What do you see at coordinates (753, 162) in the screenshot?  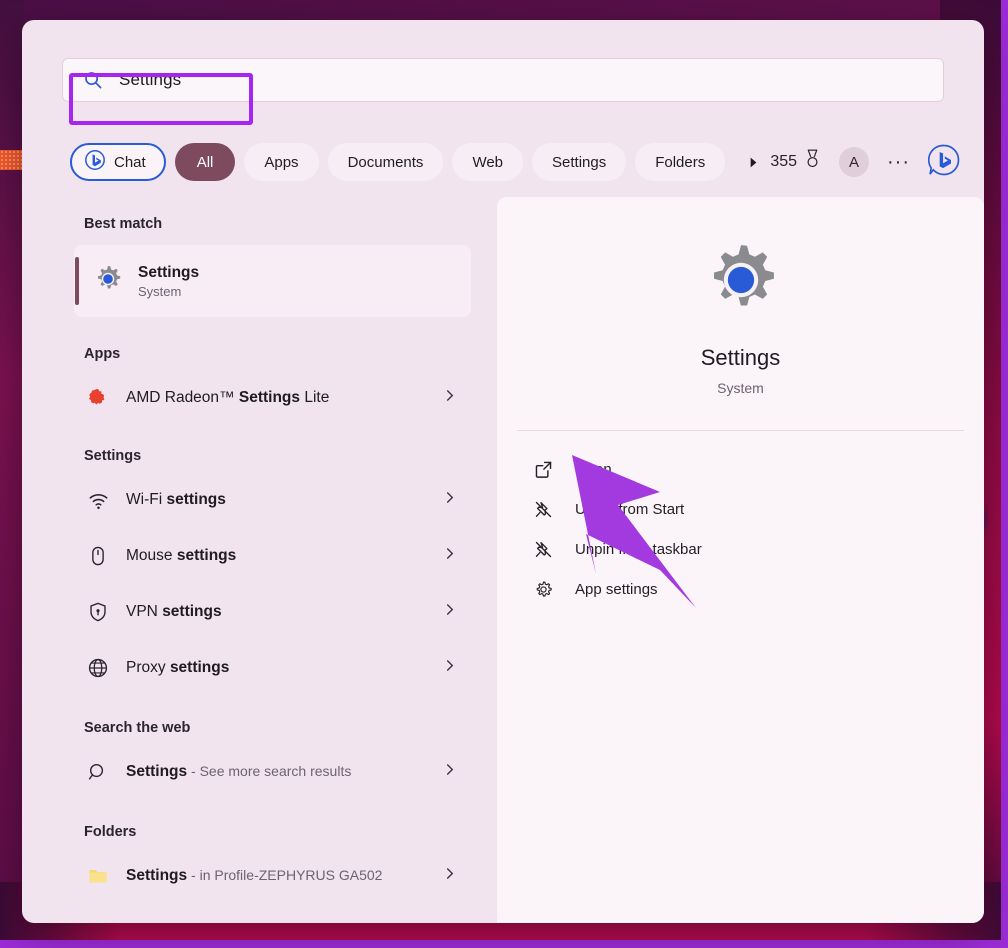 I see `chevron-right-filled-icon` at bounding box center [753, 162].